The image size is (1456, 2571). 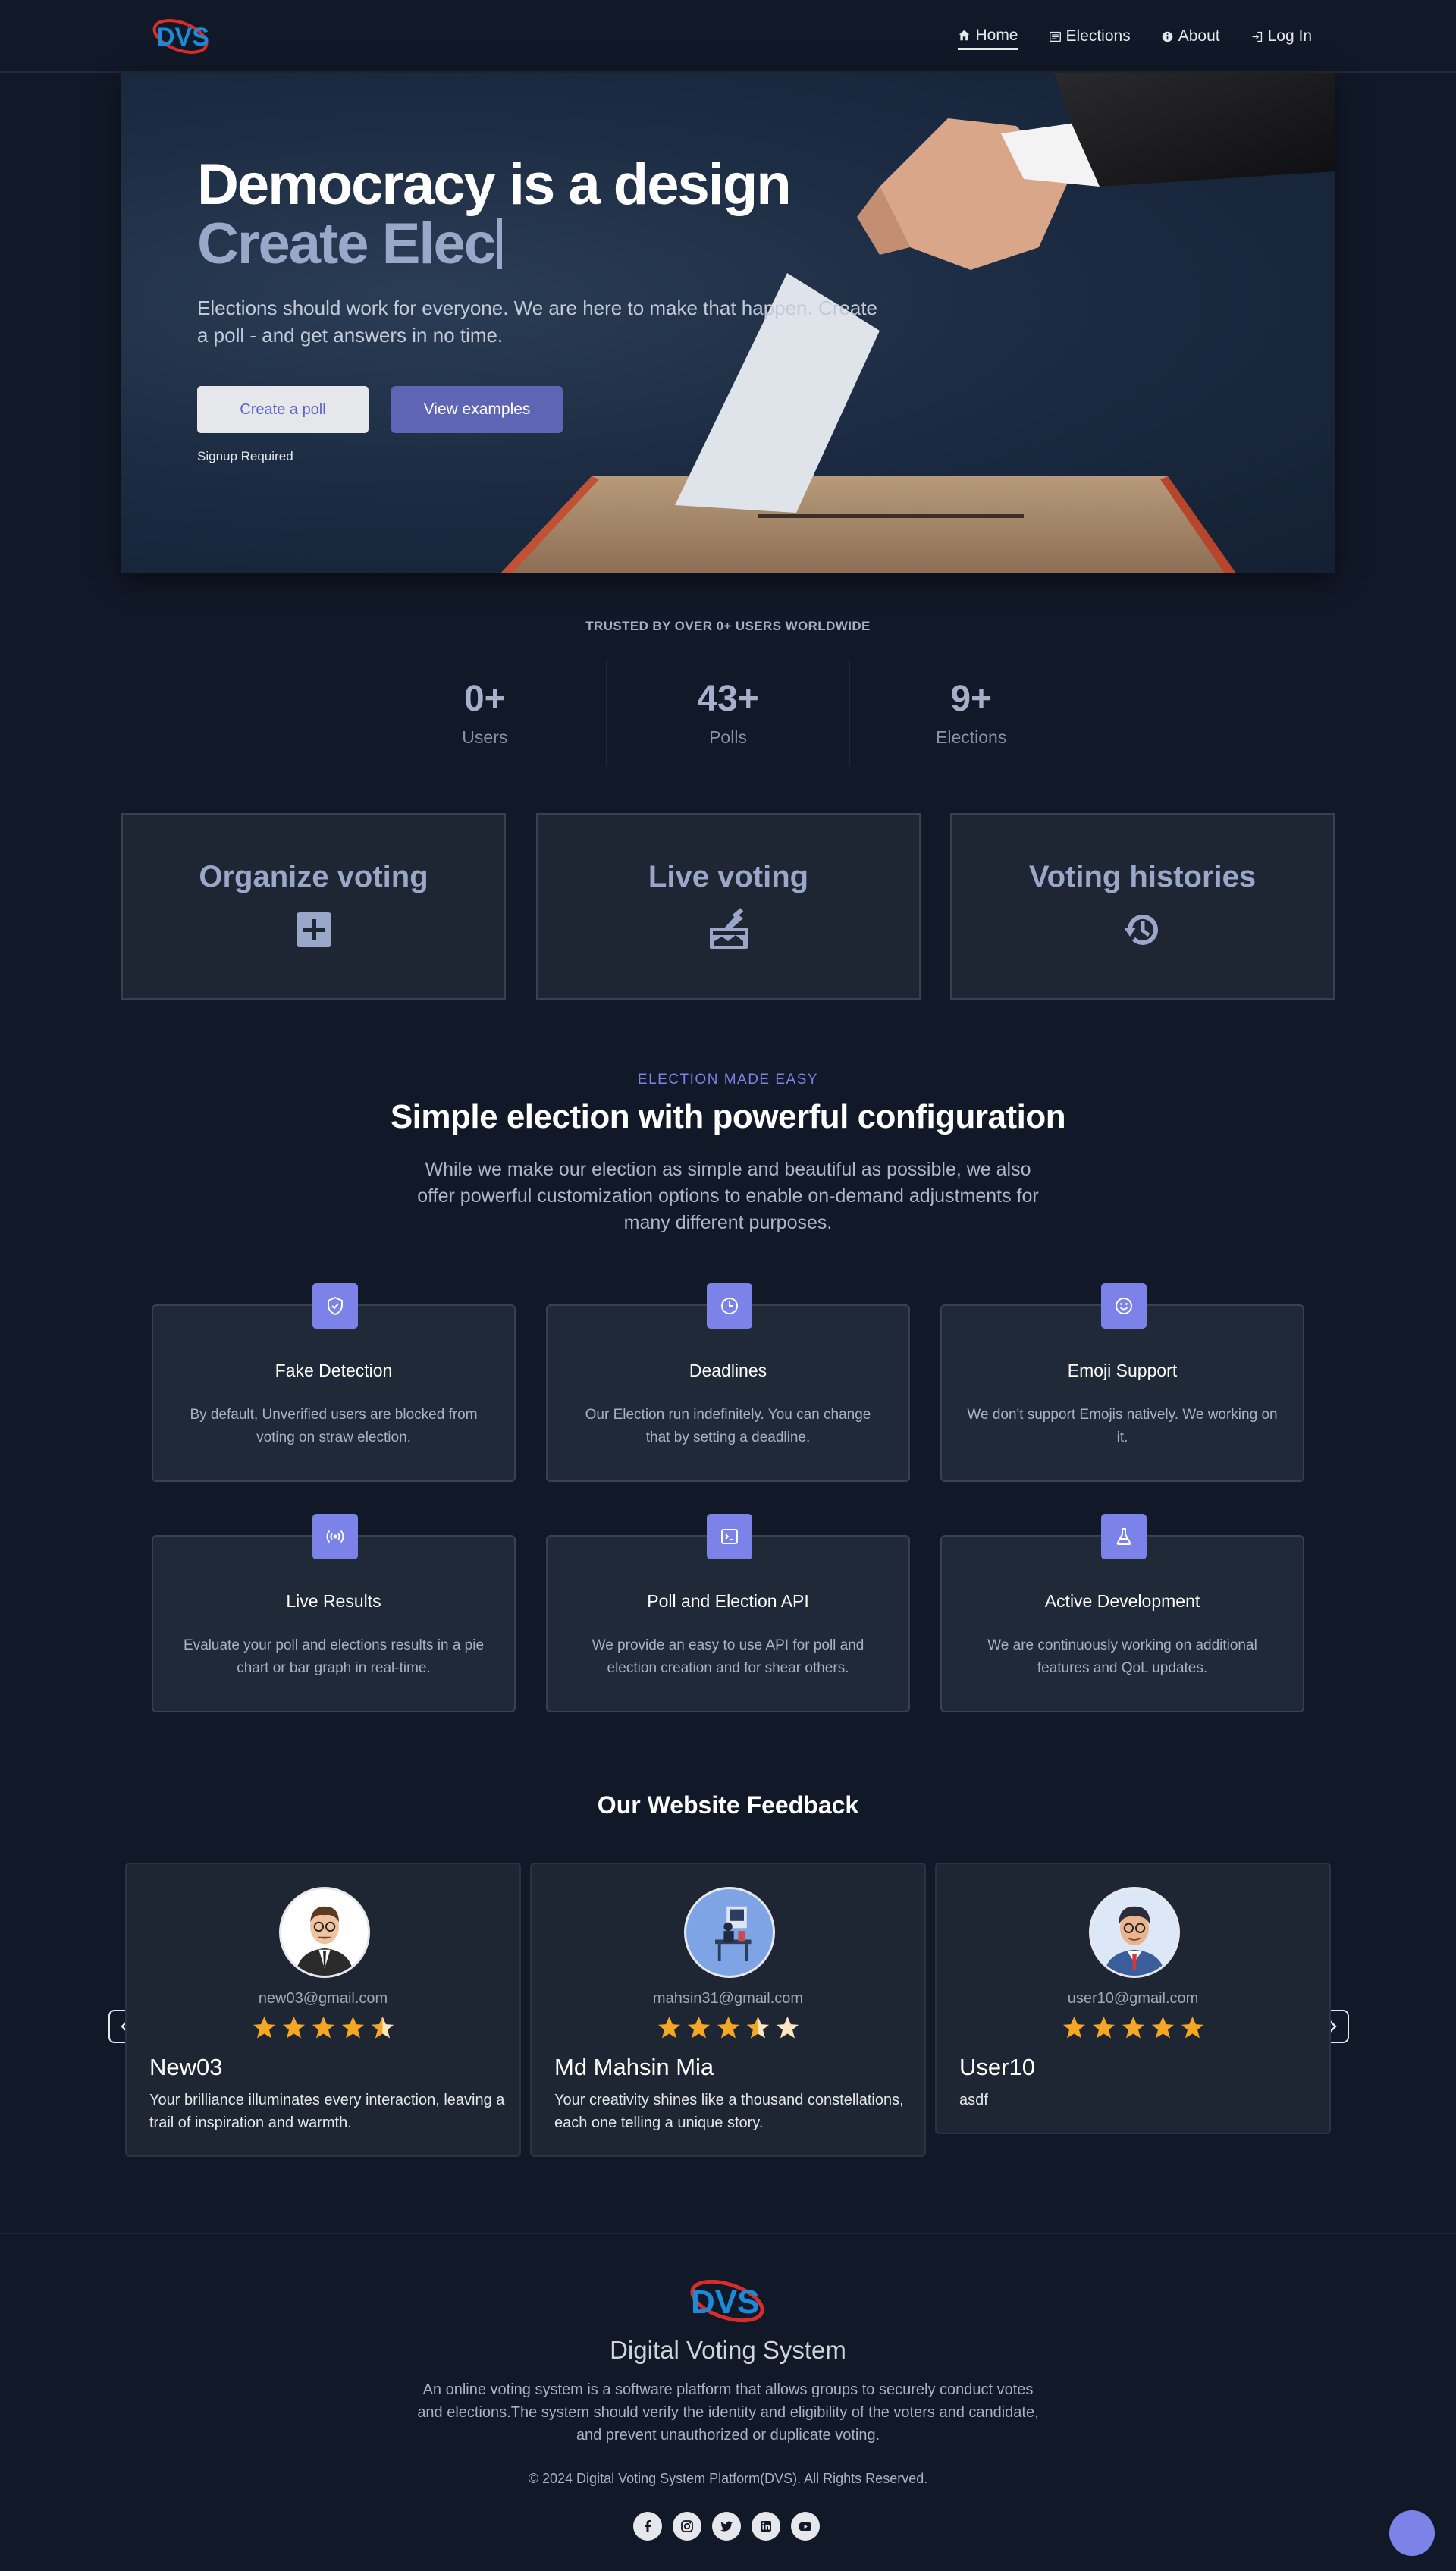 I want to click on plus-square-icon, so click(x=313, y=929).